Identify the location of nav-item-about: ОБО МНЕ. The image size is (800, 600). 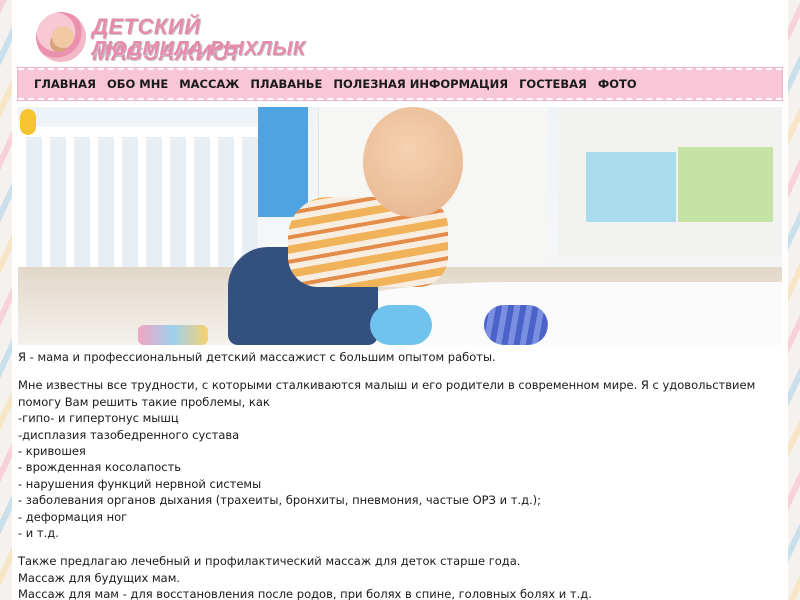
(137, 84).